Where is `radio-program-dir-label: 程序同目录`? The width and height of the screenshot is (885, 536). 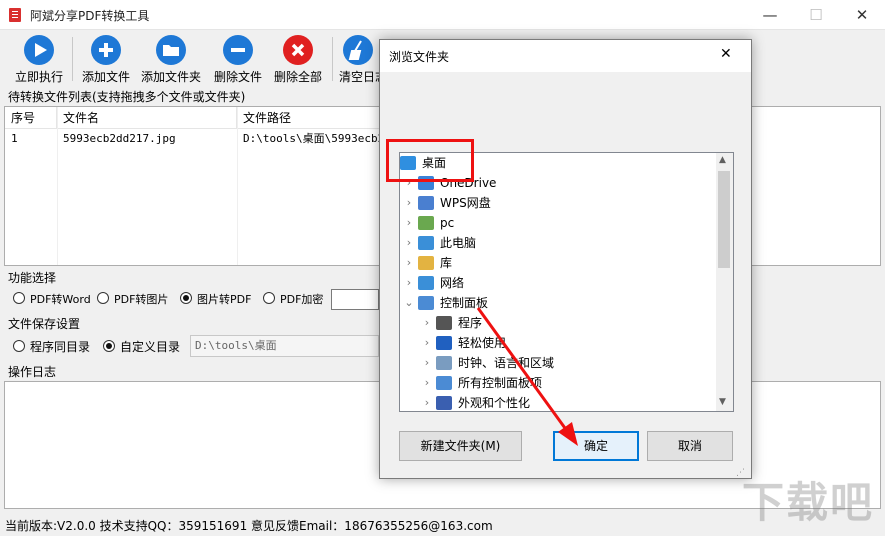 radio-program-dir-label: 程序同目录 is located at coordinates (60, 347).